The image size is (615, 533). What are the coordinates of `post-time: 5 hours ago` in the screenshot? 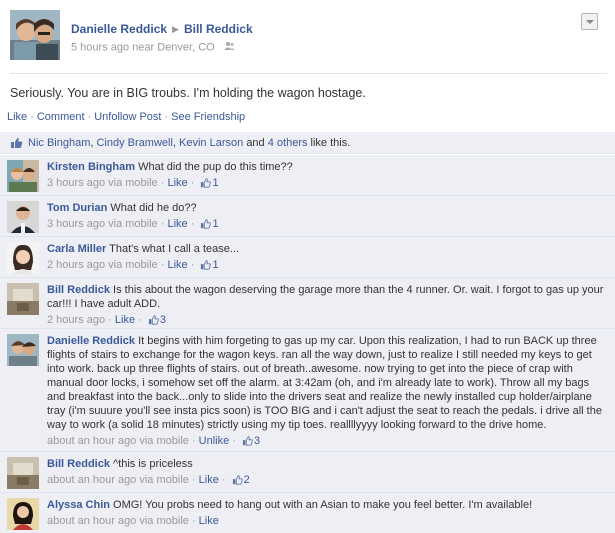 It's located at (100, 47).